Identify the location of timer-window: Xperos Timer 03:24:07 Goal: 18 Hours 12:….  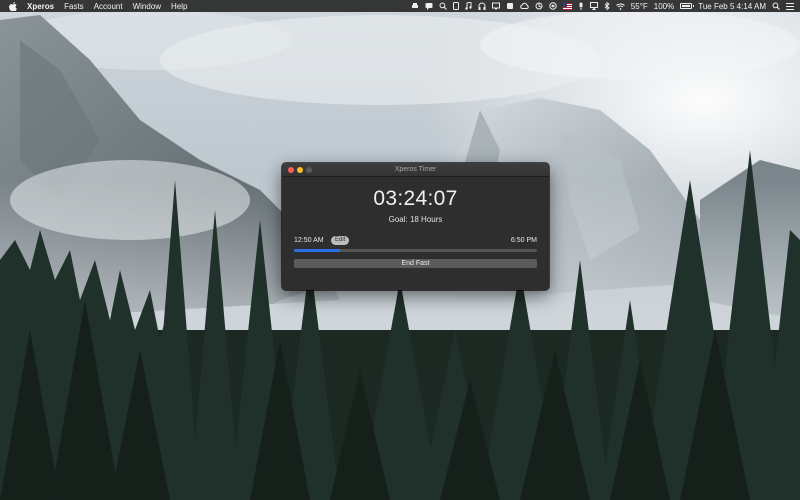
(415, 226).